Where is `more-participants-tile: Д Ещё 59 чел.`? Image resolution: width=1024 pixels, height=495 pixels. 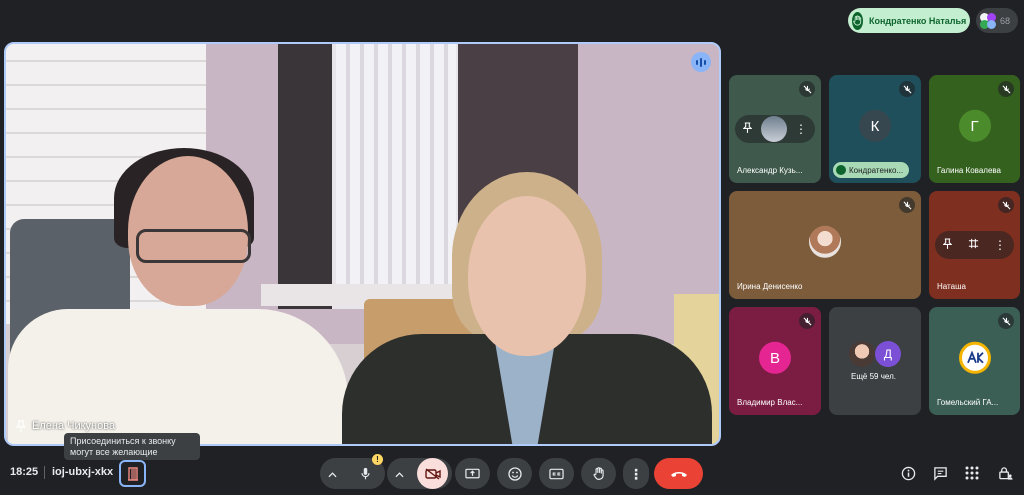 more-participants-tile: Д Ещё 59 чел. is located at coordinates (875, 361).